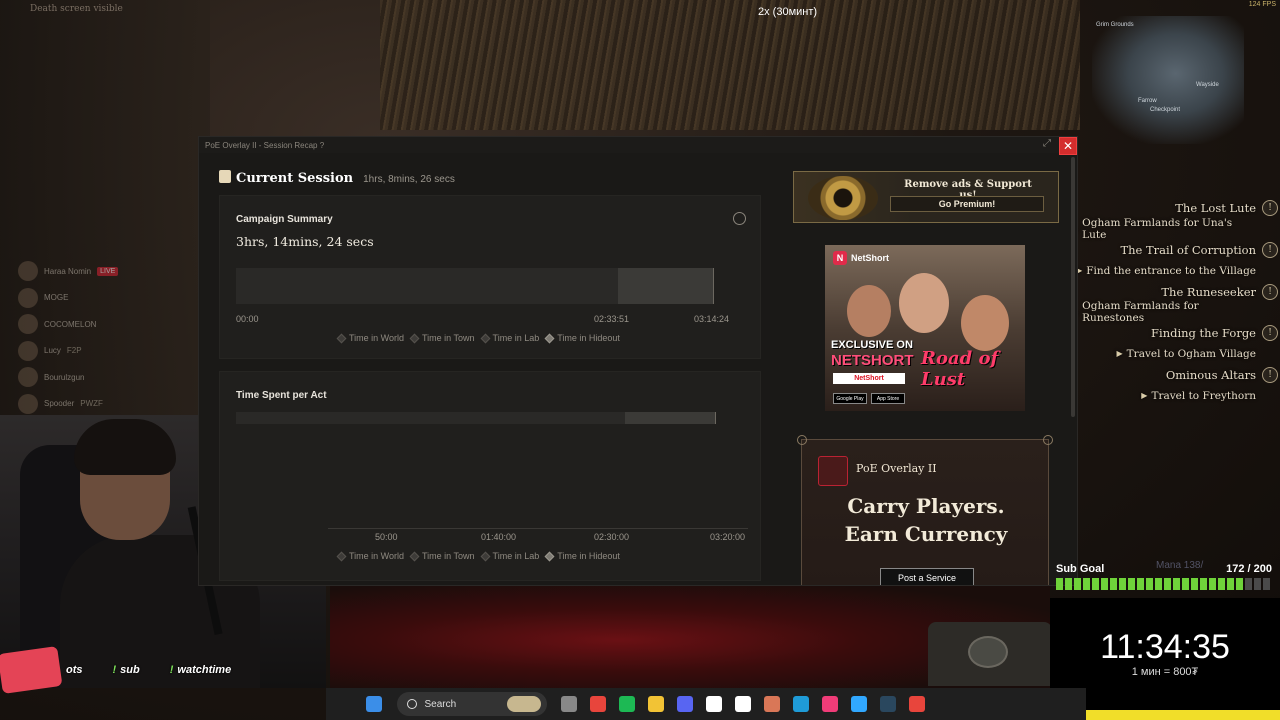  What do you see at coordinates (1175, 395) in the screenshot?
I see `quest-item: ▶ Travel to Freythorn` at bounding box center [1175, 395].